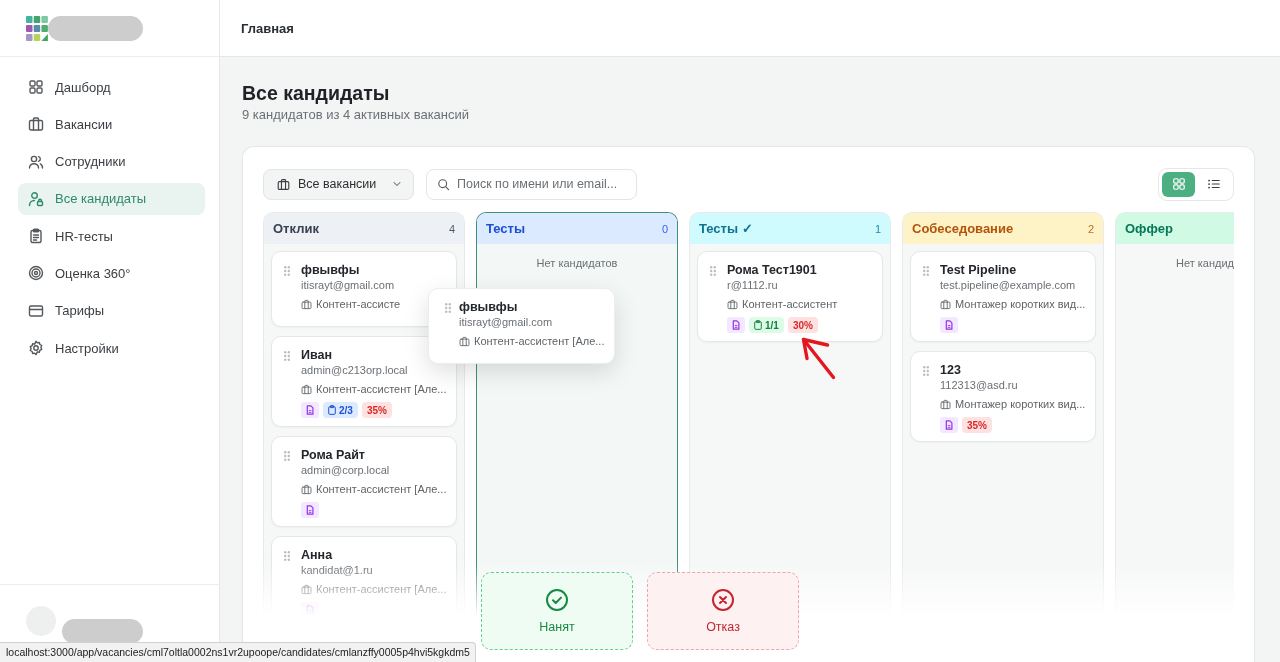 The height and width of the screenshot is (662, 1280). Describe the element at coordinates (111, 161) in the screenshot. I see `sidebar-item: Сотрудники` at that location.